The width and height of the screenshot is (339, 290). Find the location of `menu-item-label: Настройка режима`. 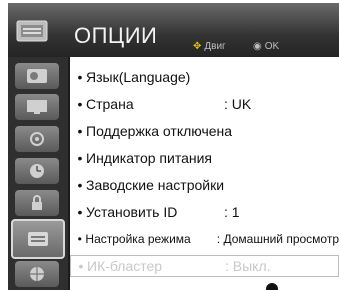

menu-item-label: Настройка режима is located at coordinates (138, 239).